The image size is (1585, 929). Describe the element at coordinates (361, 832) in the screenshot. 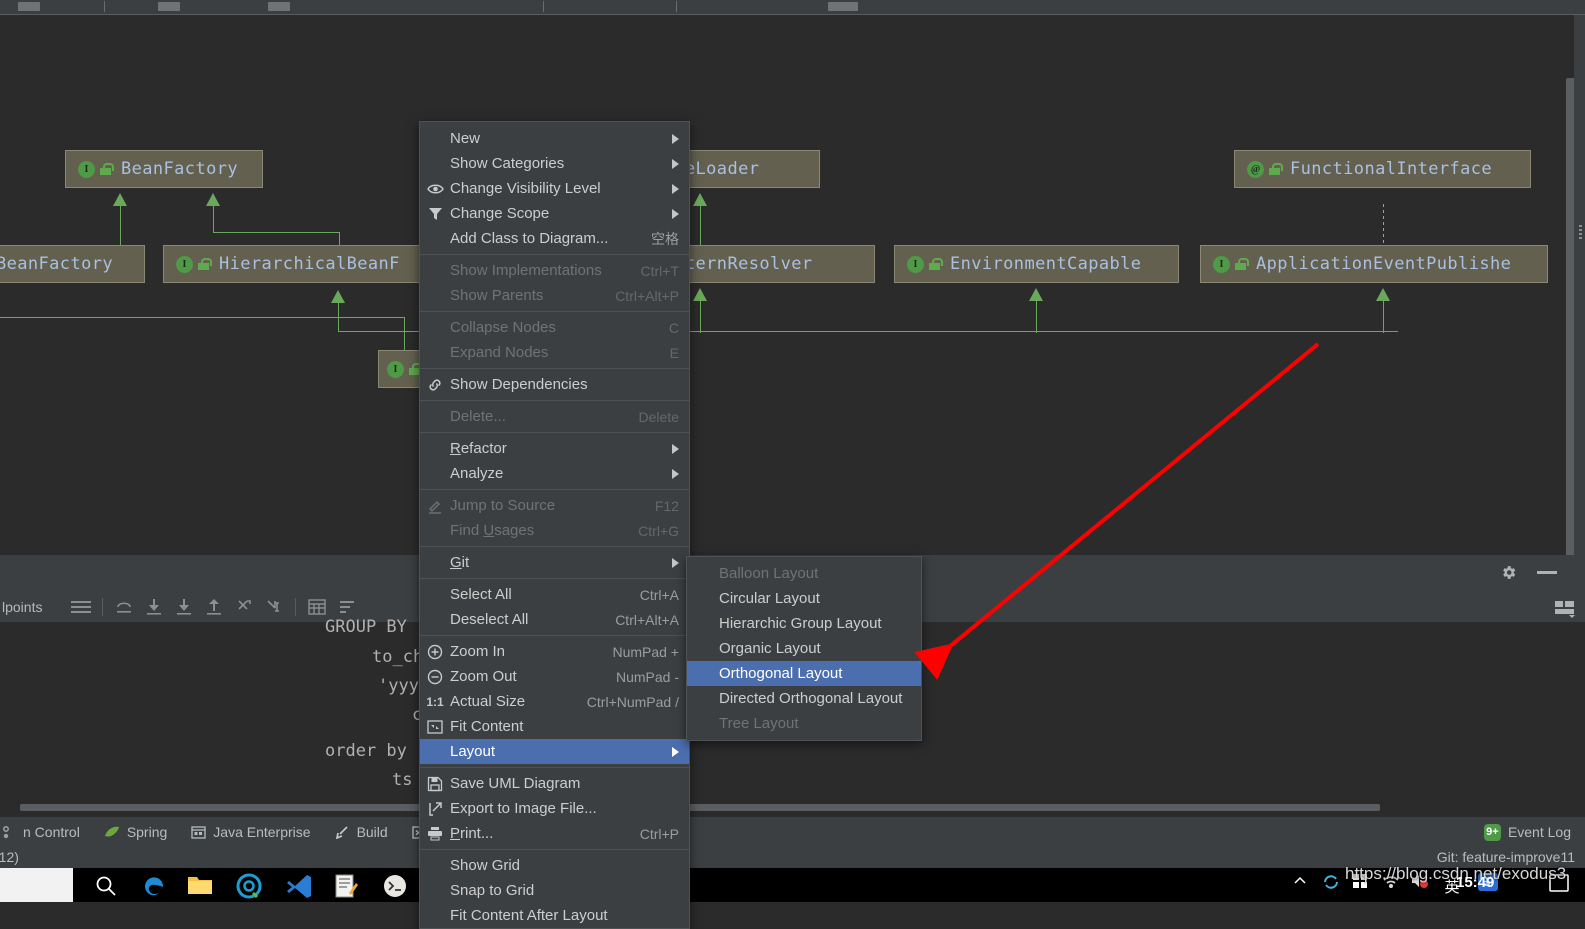

I see `status-button-build: Build` at that location.